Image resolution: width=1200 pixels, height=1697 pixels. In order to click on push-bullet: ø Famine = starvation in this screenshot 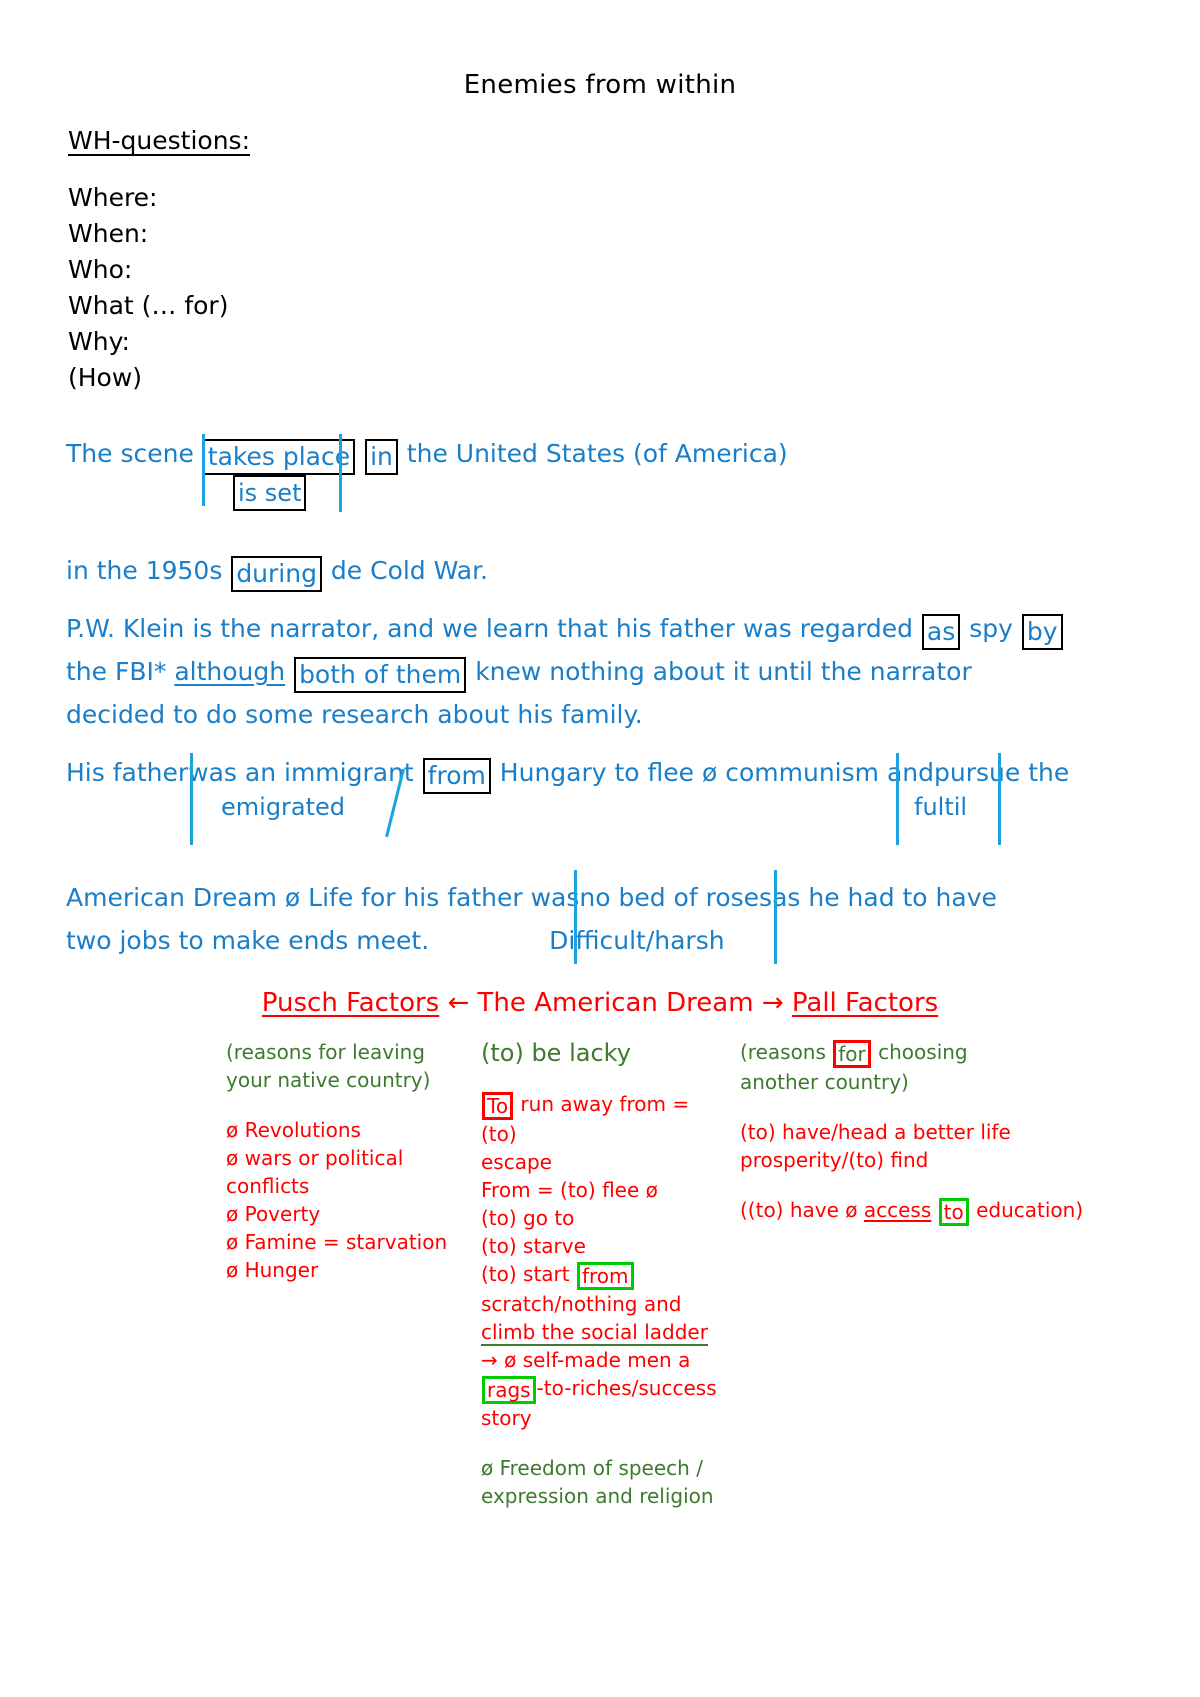, I will do `click(337, 1242)`.